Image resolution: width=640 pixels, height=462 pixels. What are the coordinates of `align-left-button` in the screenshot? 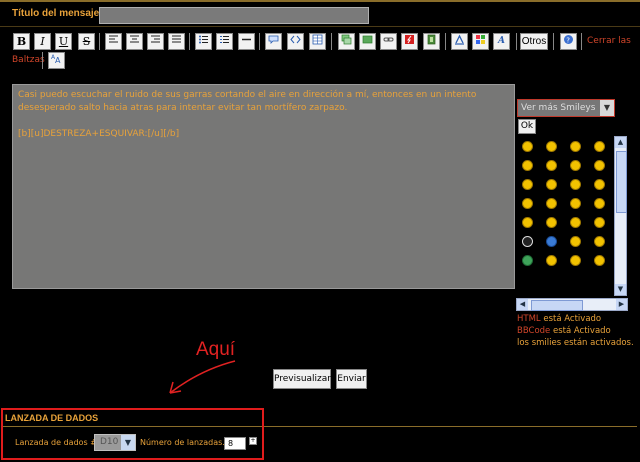 It's located at (113, 41).